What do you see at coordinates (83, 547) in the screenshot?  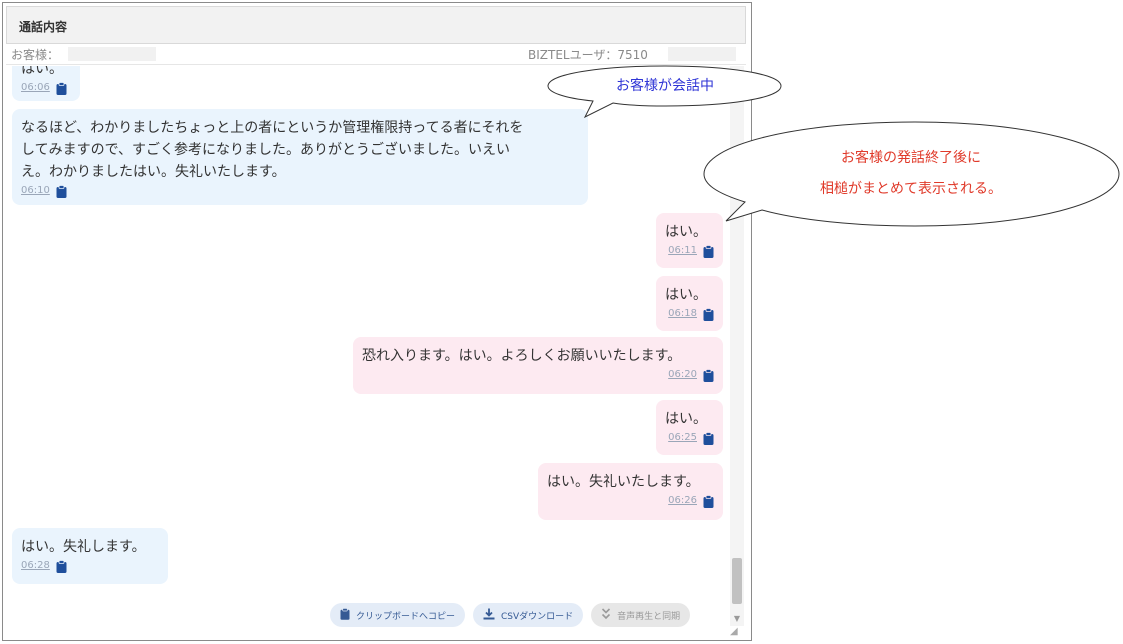 I see `message-text: はい。失礼します。` at bounding box center [83, 547].